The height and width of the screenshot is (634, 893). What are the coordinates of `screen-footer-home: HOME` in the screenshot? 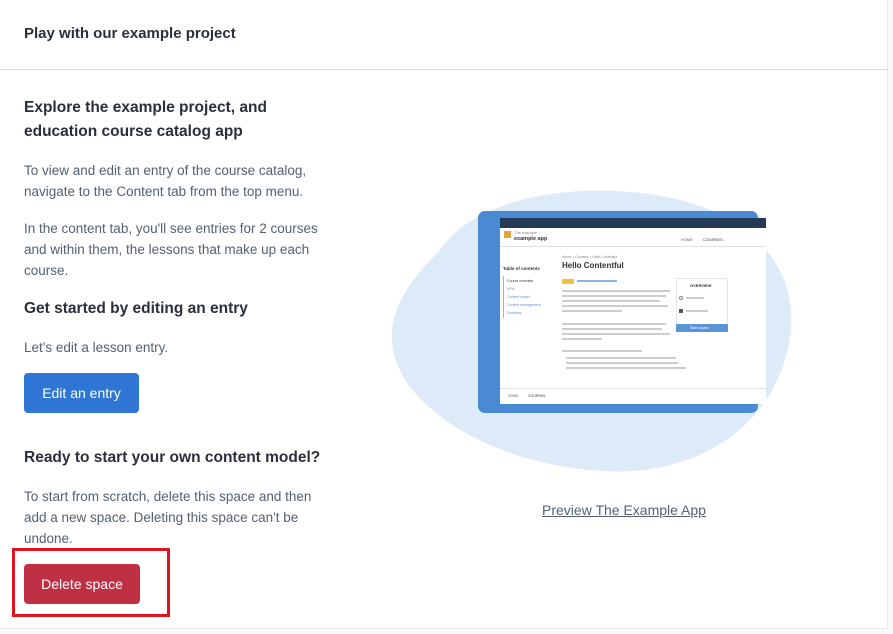 It's located at (513, 396).